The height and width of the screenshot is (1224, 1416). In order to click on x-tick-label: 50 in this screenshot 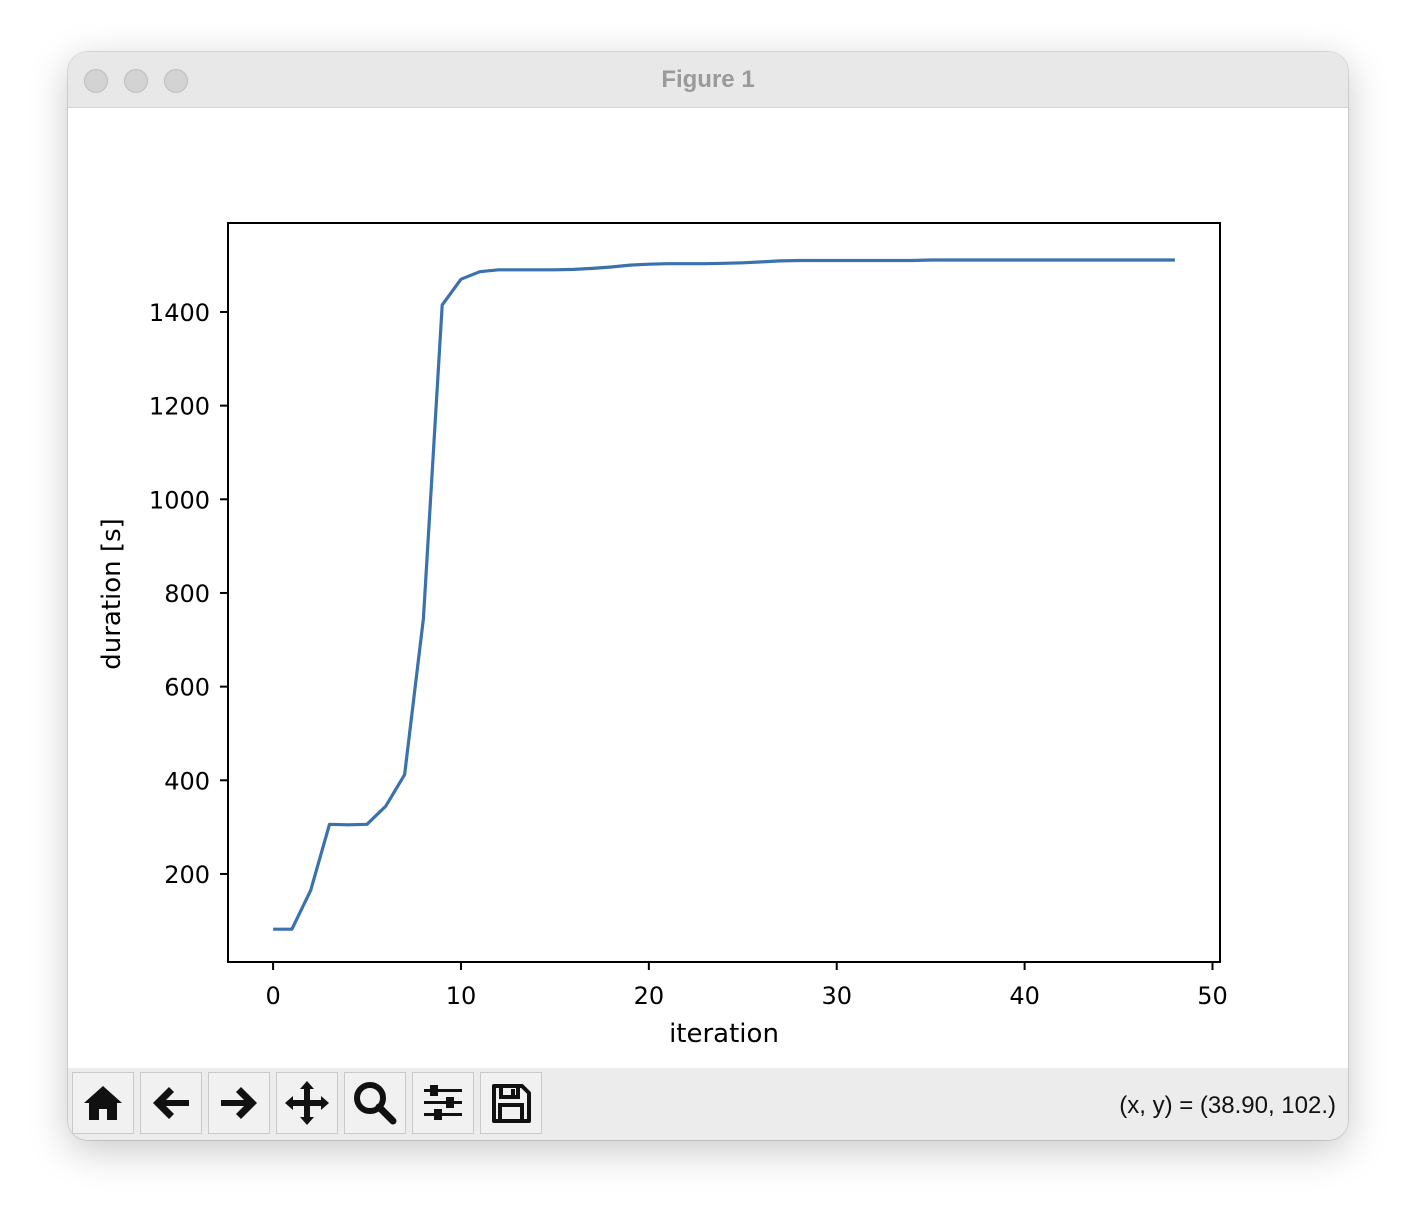, I will do `click(1212, 996)`.